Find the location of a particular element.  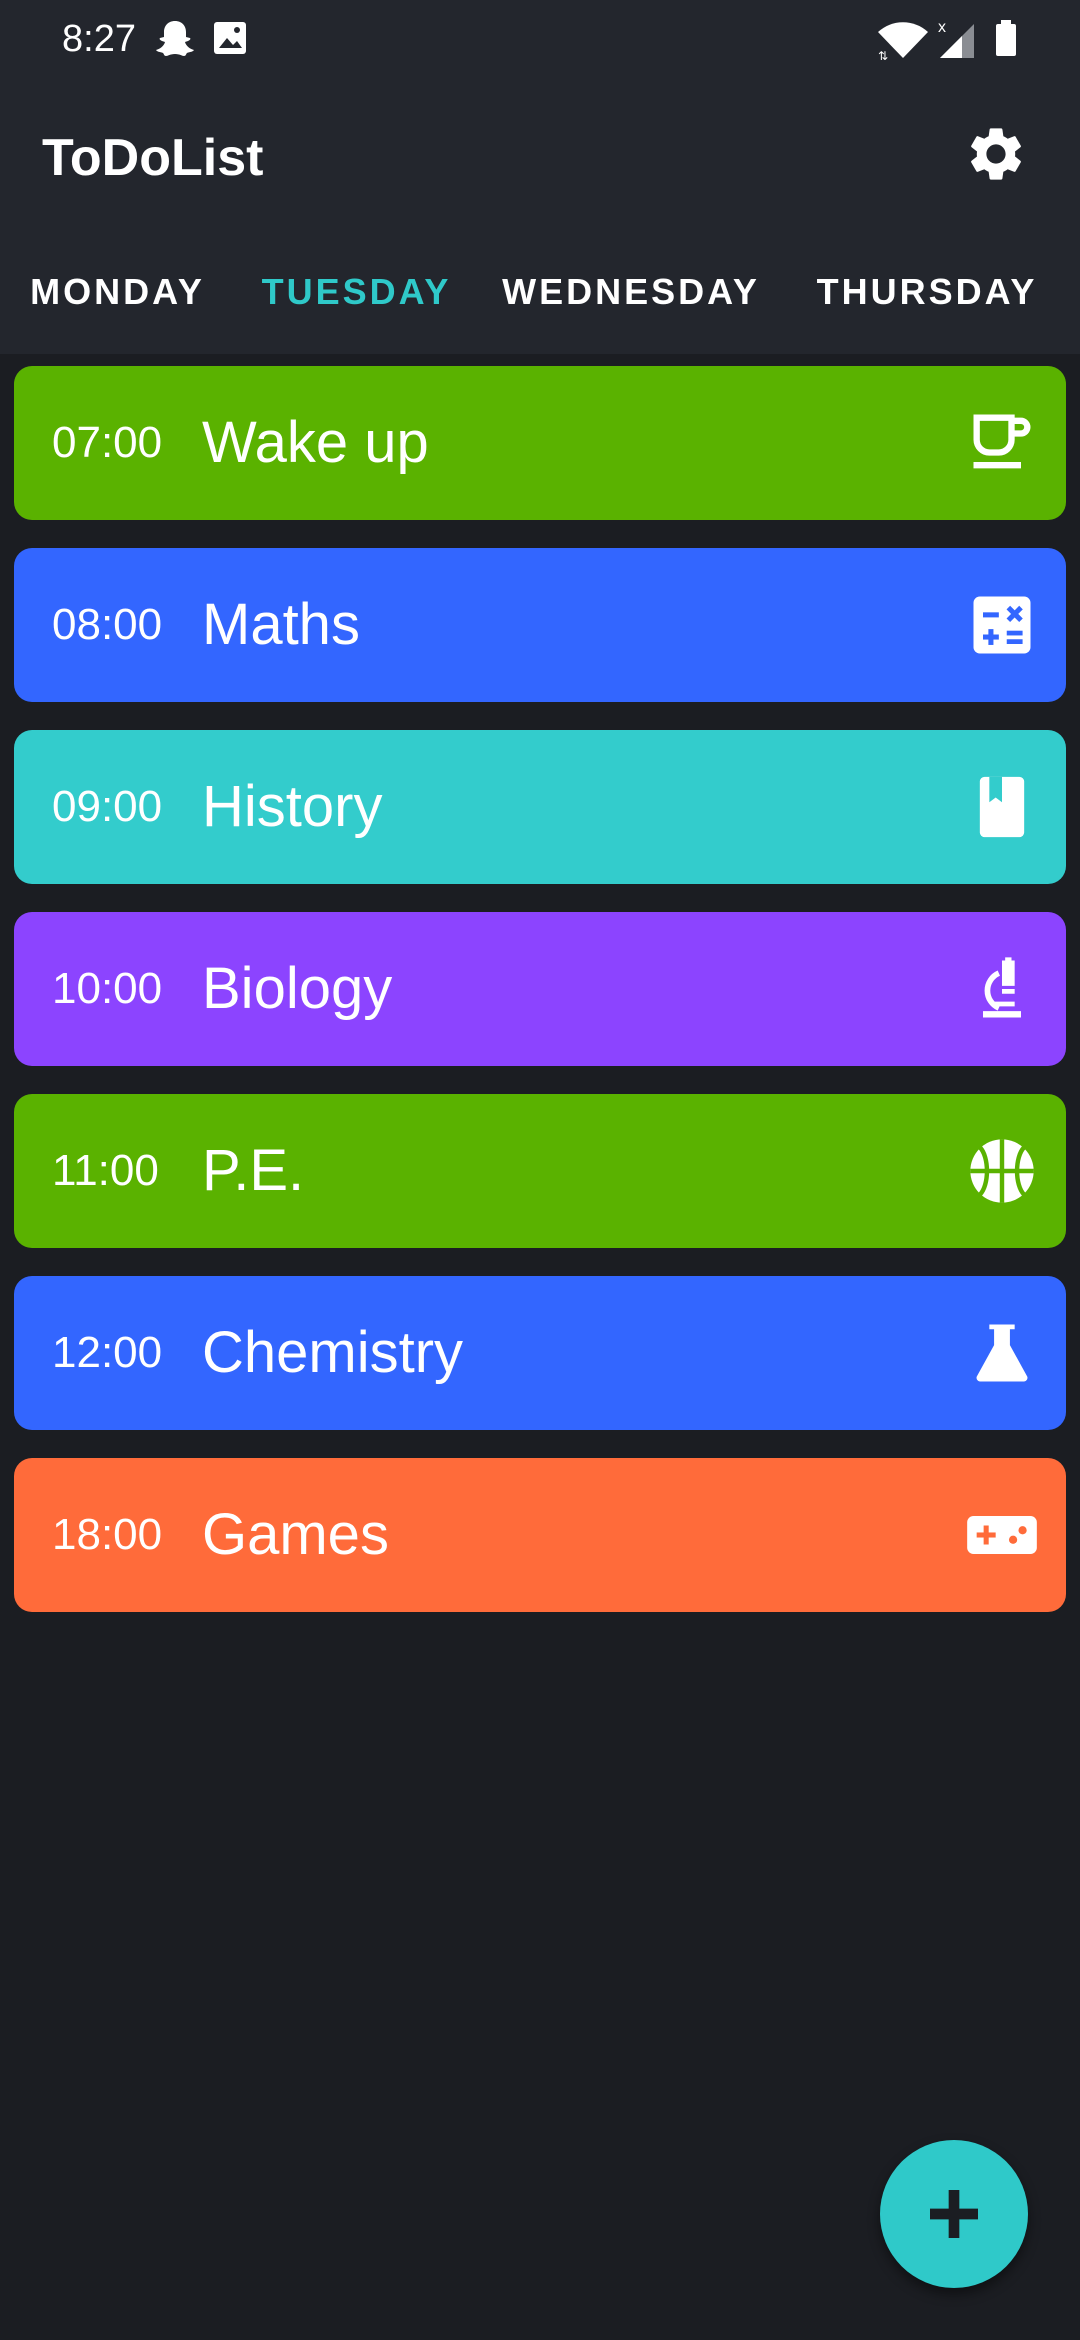

task-time: 11:00 is located at coordinates (105, 1170).